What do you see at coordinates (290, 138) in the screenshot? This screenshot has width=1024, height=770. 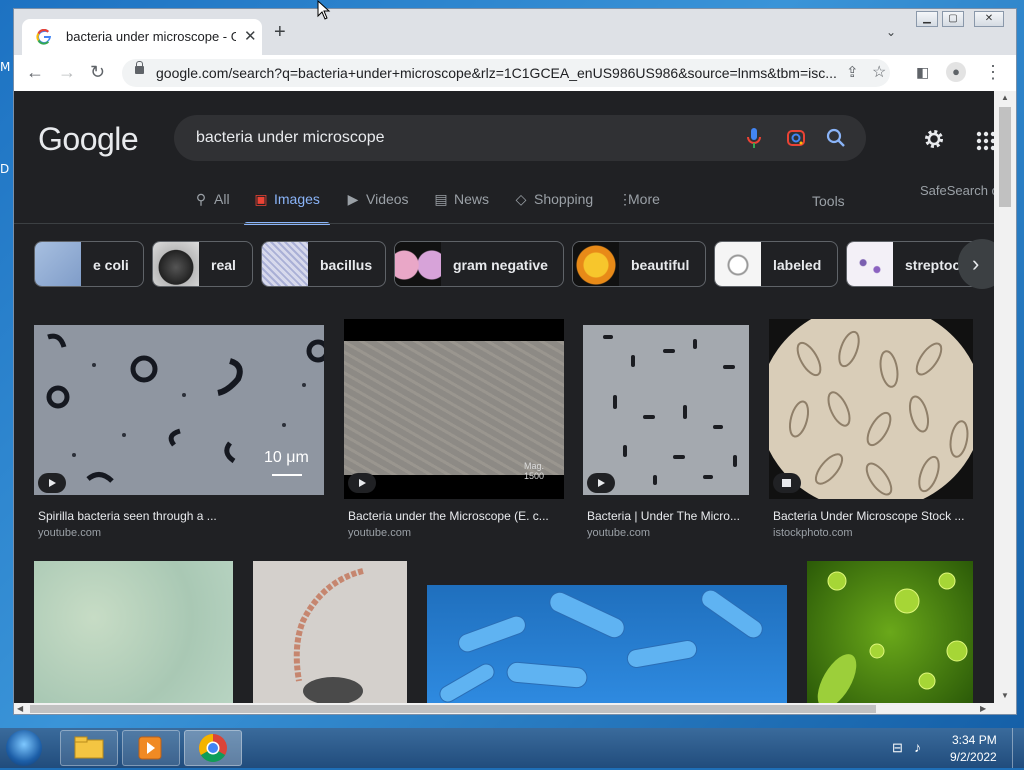 I see `search-query: bacteria under microscope` at bounding box center [290, 138].